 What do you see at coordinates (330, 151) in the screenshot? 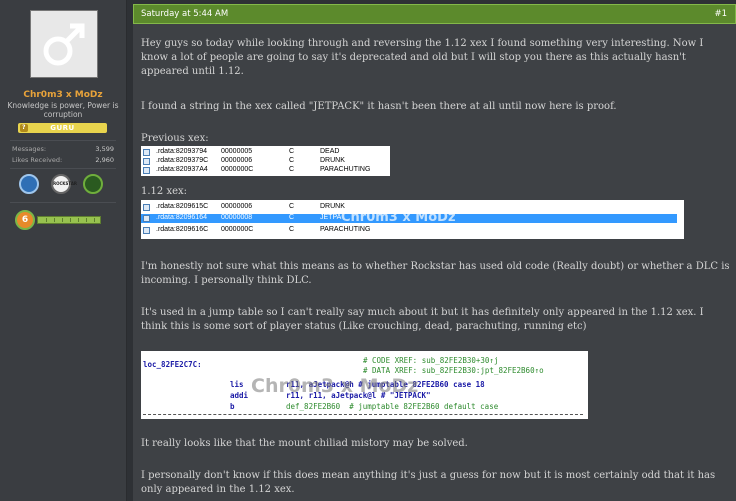
I see `row-string: DEAD` at bounding box center [330, 151].